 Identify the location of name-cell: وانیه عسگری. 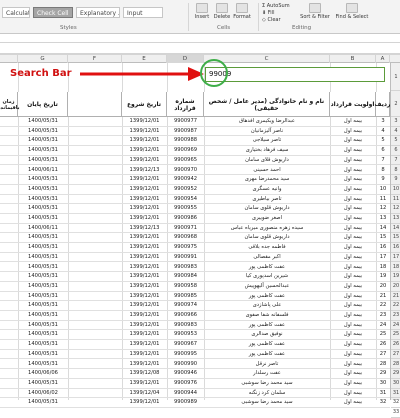
(267, 189).